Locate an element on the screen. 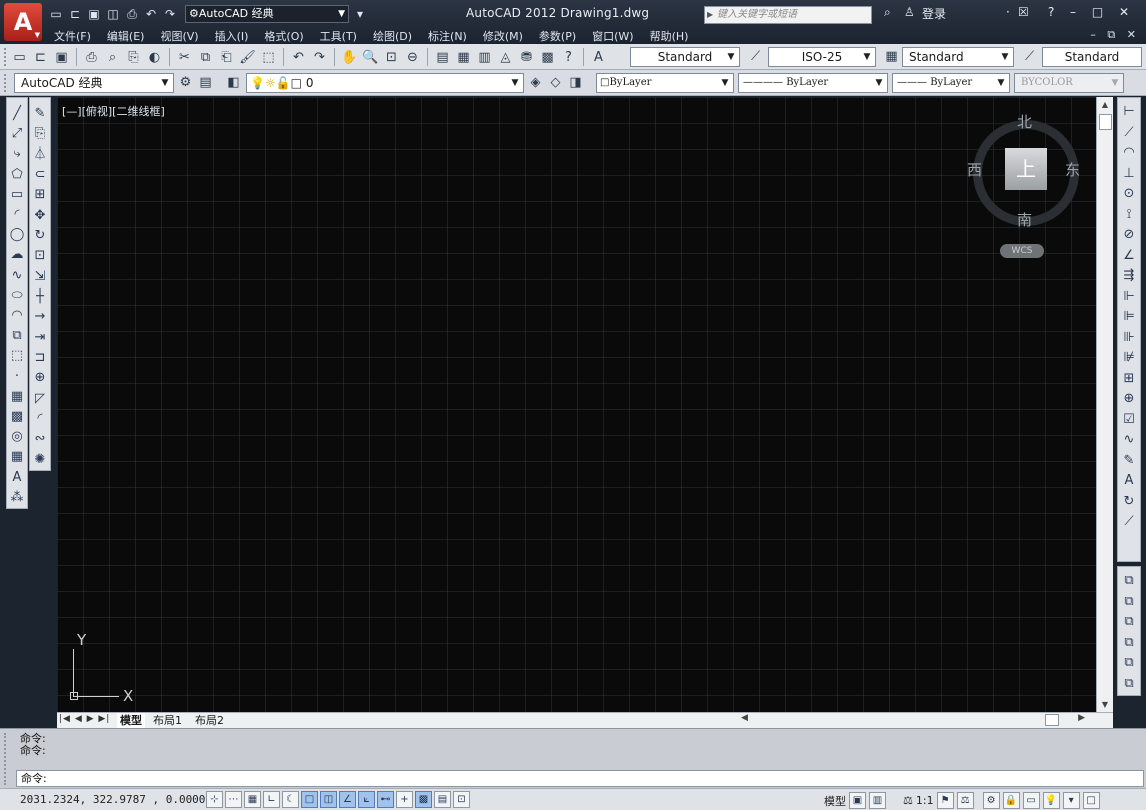 The height and width of the screenshot is (810, 1146). 3d-print-icon: ◐ is located at coordinates (154, 57).